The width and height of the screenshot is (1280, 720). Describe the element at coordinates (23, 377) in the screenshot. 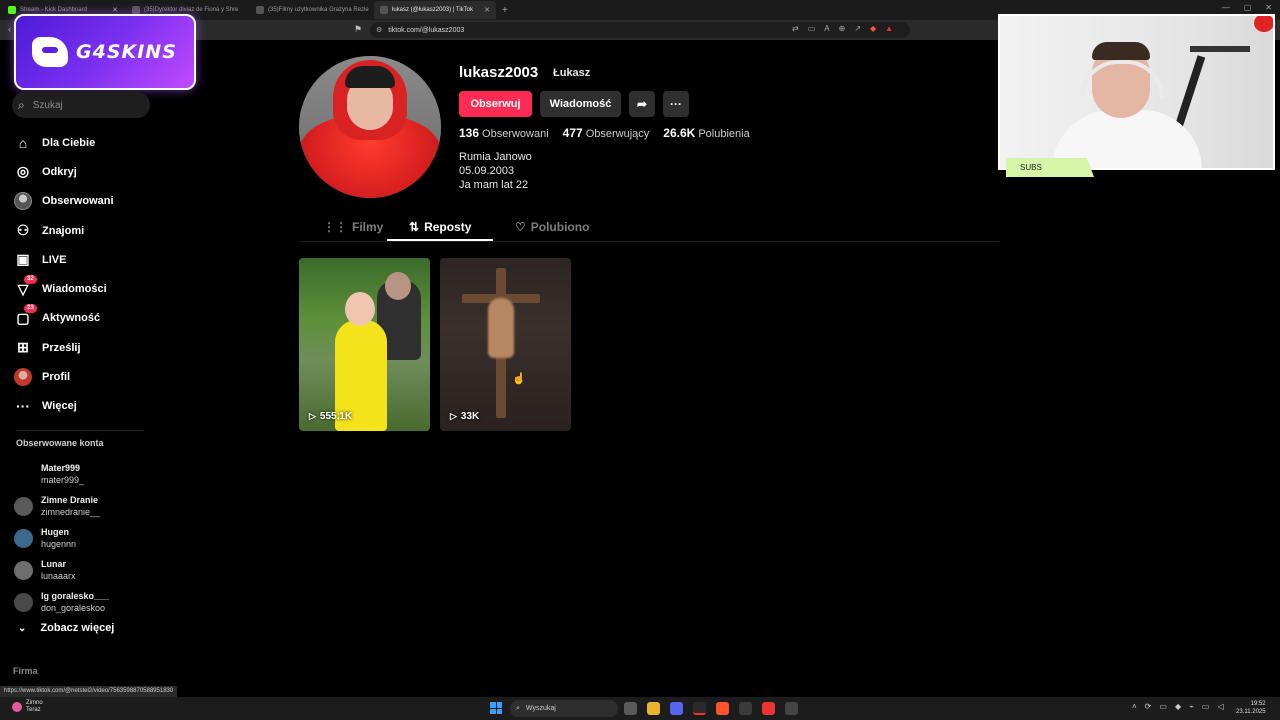

I see `profile-avatar-icon` at that location.